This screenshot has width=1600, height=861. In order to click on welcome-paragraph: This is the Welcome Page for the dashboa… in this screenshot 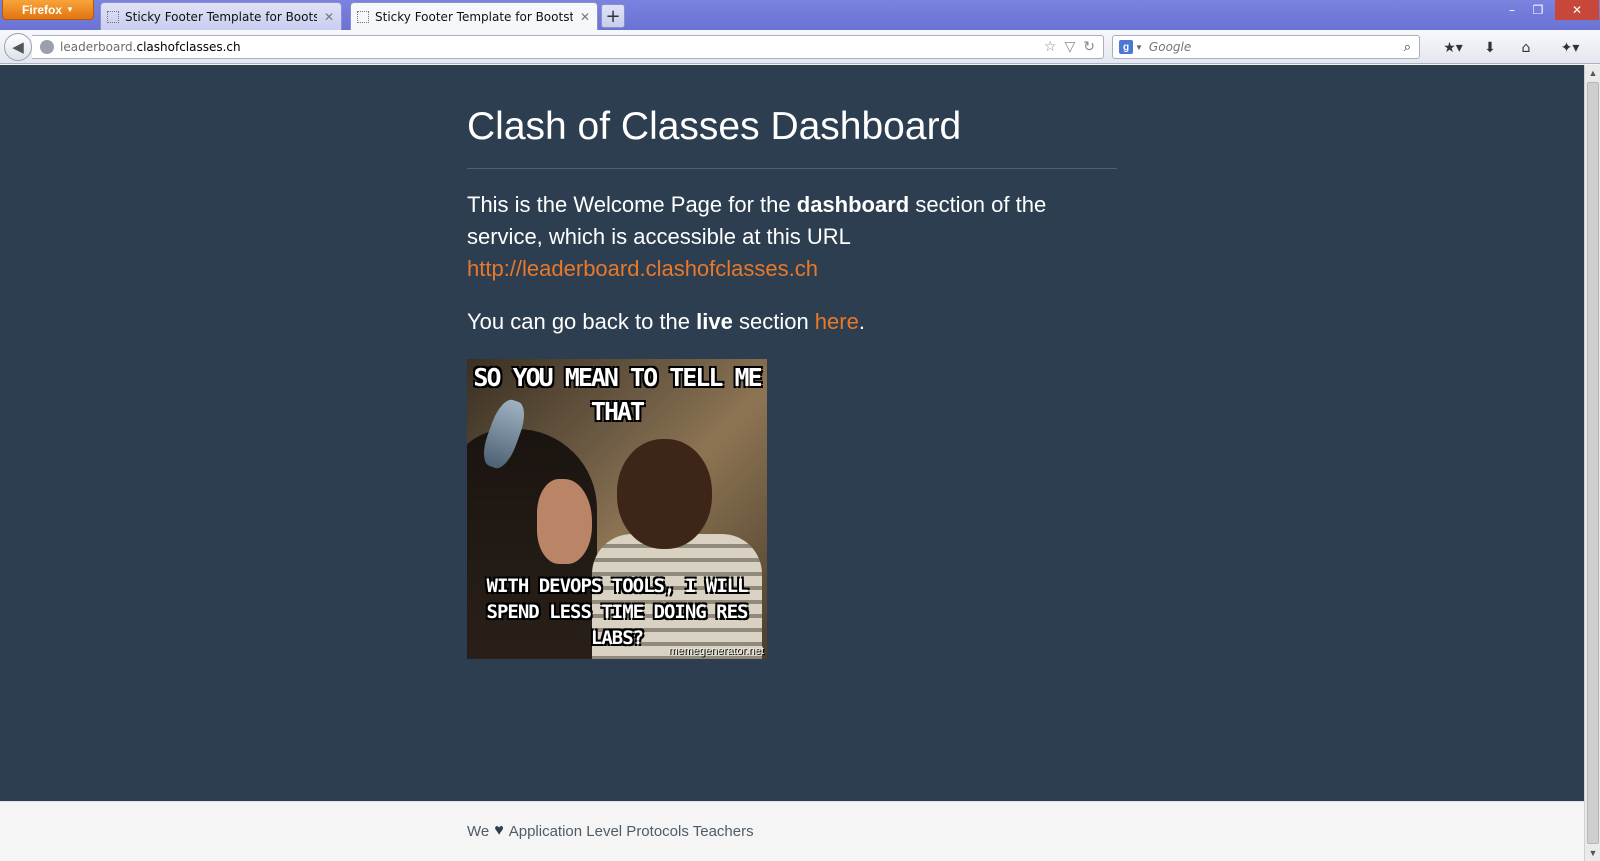, I will do `click(787, 237)`.